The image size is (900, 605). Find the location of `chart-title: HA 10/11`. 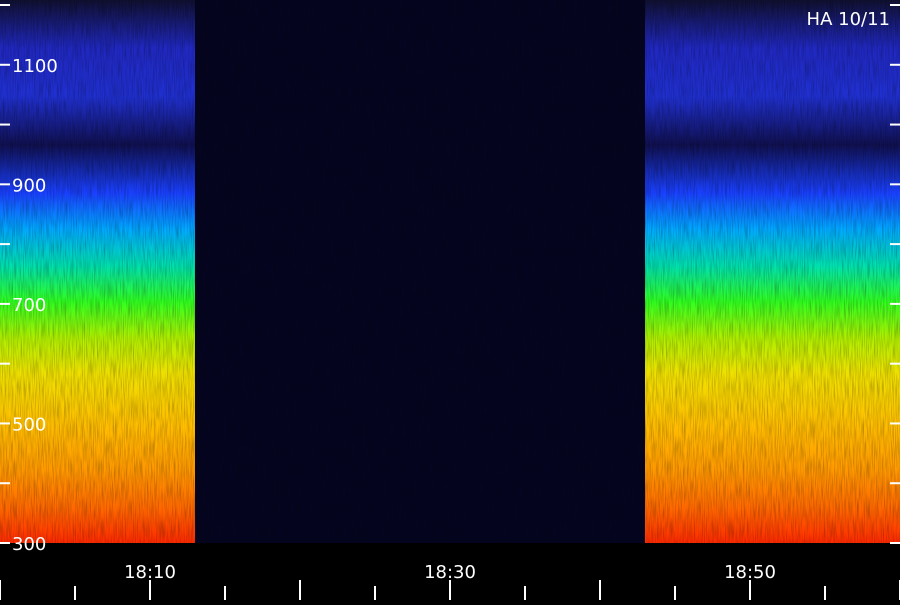

chart-title: HA 10/11 is located at coordinates (848, 19).